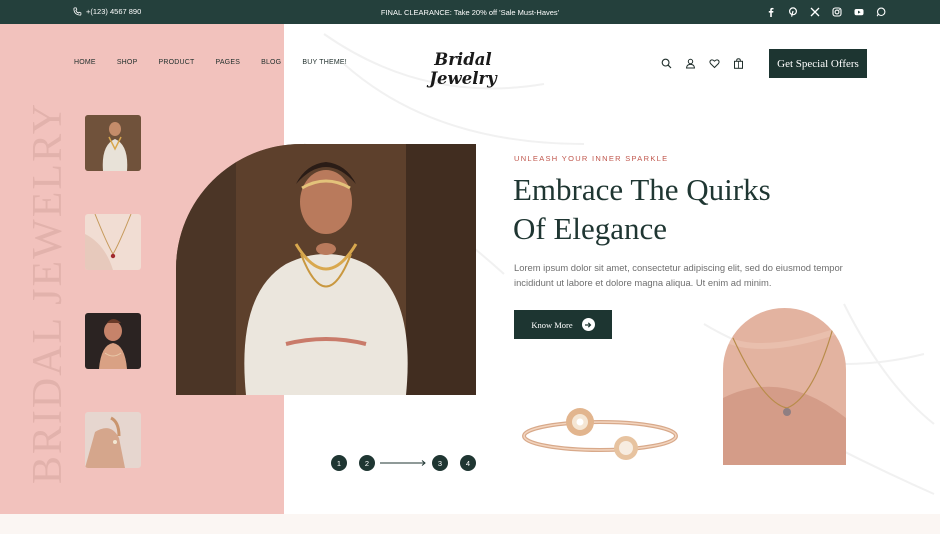 This screenshot has width=940, height=534. What do you see at coordinates (367, 463) in the screenshot?
I see `page-dot-2: 2` at bounding box center [367, 463].